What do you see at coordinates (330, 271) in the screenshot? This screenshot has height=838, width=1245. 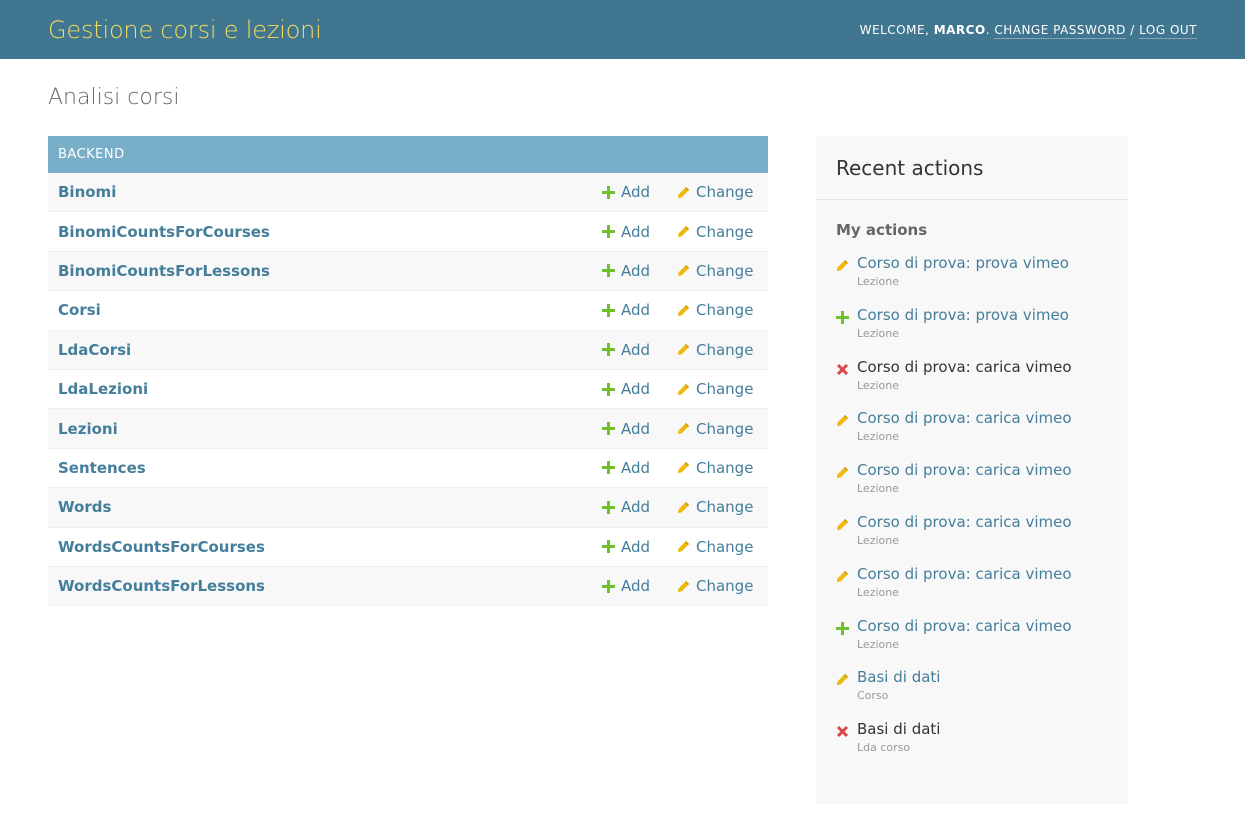 I see `model-link: BinomiCountsForLessons` at bounding box center [330, 271].